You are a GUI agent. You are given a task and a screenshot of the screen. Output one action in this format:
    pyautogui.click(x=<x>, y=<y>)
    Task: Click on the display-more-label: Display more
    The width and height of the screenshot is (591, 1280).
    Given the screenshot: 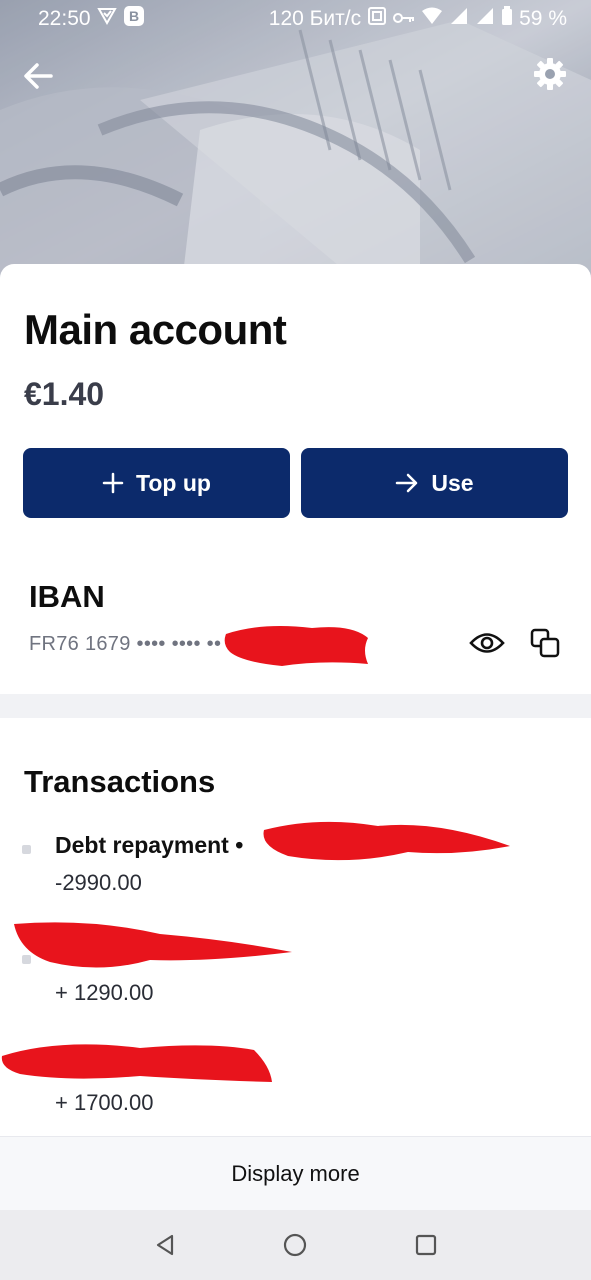 What is the action you would take?
    pyautogui.click(x=295, y=1173)
    